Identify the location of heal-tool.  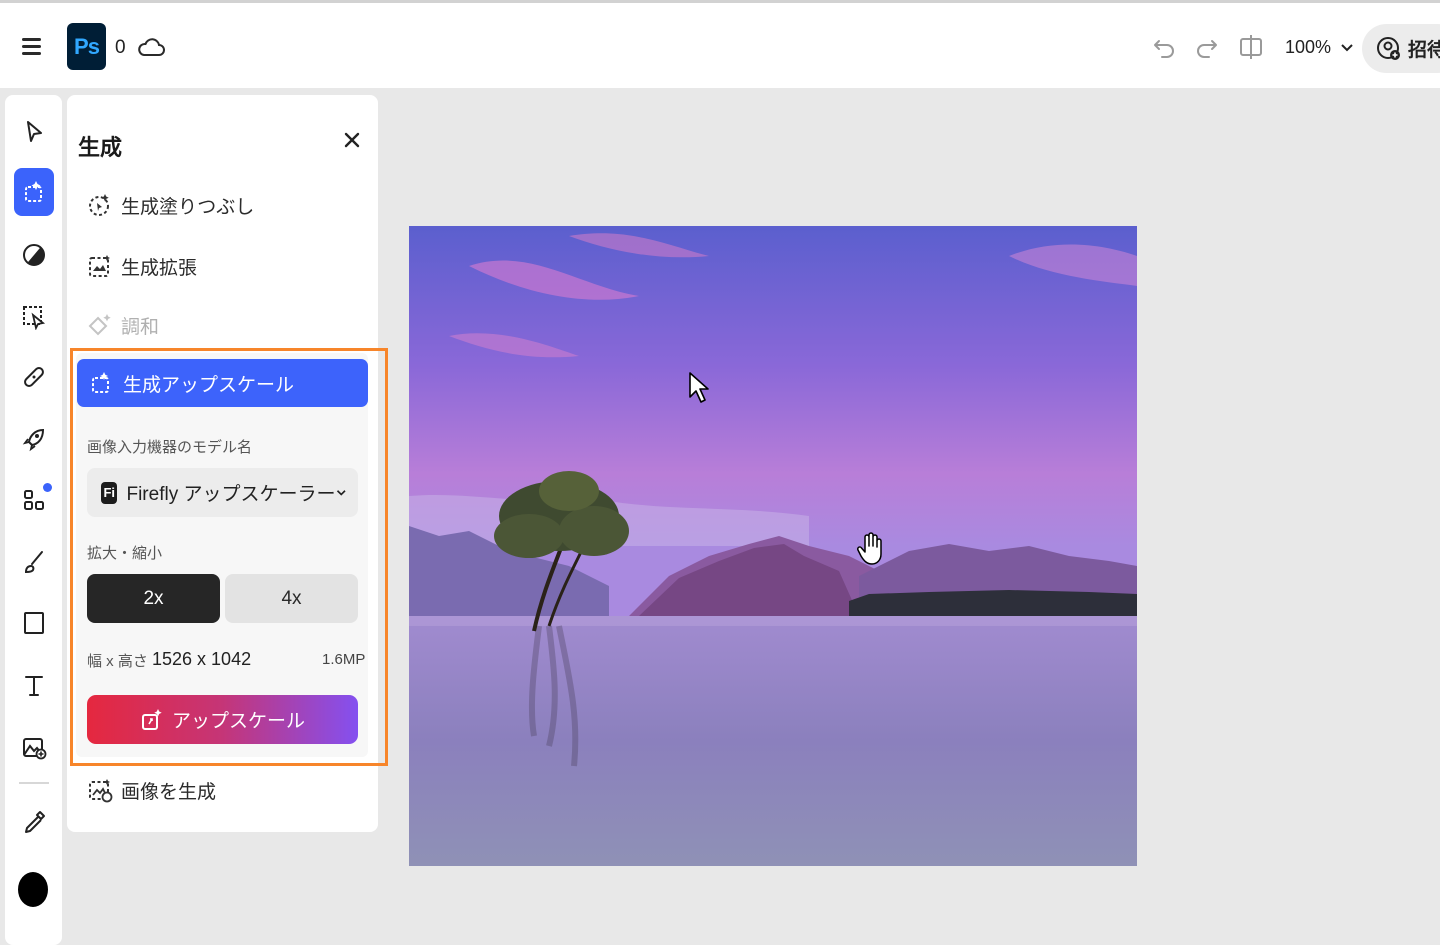
(34, 377).